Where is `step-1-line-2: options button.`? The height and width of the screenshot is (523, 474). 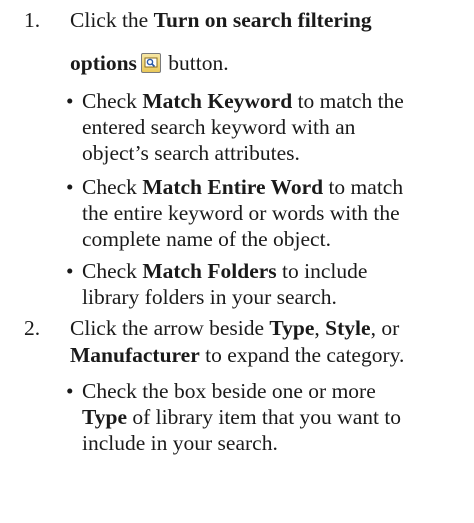 step-1-line-2: options button. is located at coordinates (149, 63).